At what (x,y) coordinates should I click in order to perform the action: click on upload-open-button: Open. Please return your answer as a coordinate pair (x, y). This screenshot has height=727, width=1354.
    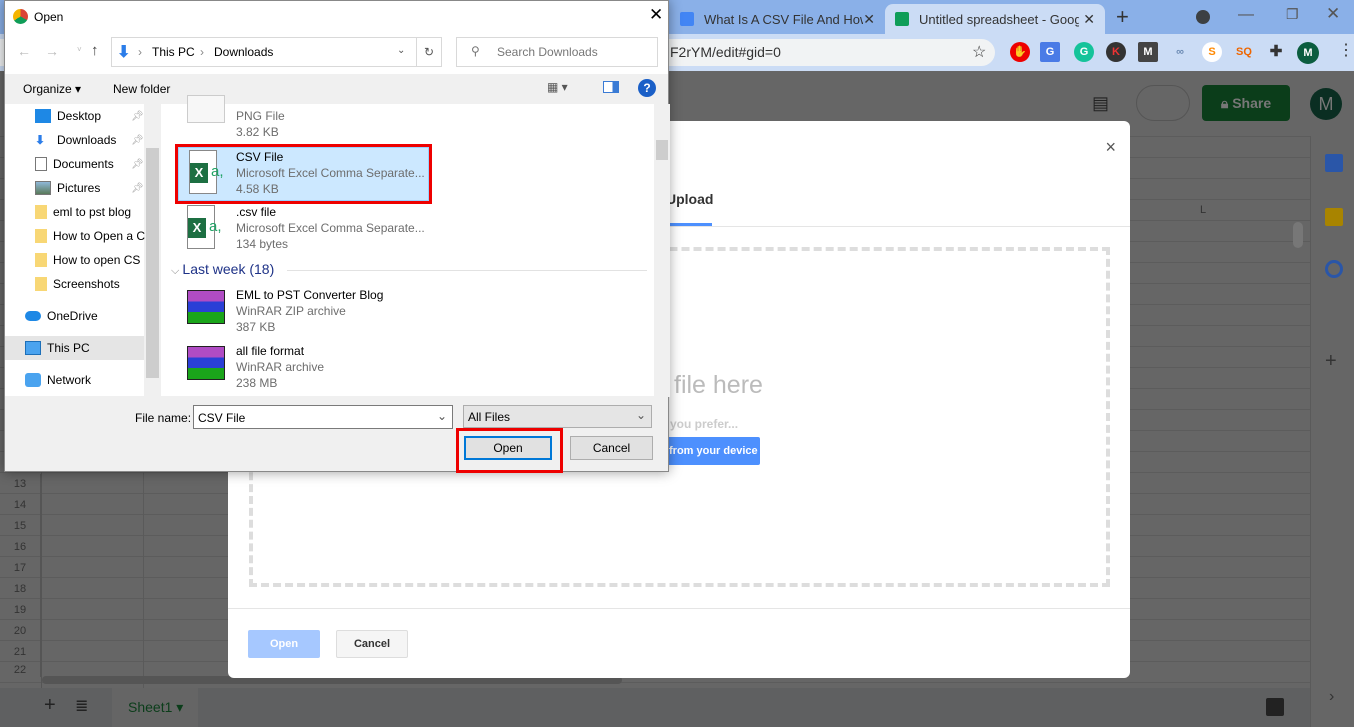
    Looking at the image, I should click on (284, 644).